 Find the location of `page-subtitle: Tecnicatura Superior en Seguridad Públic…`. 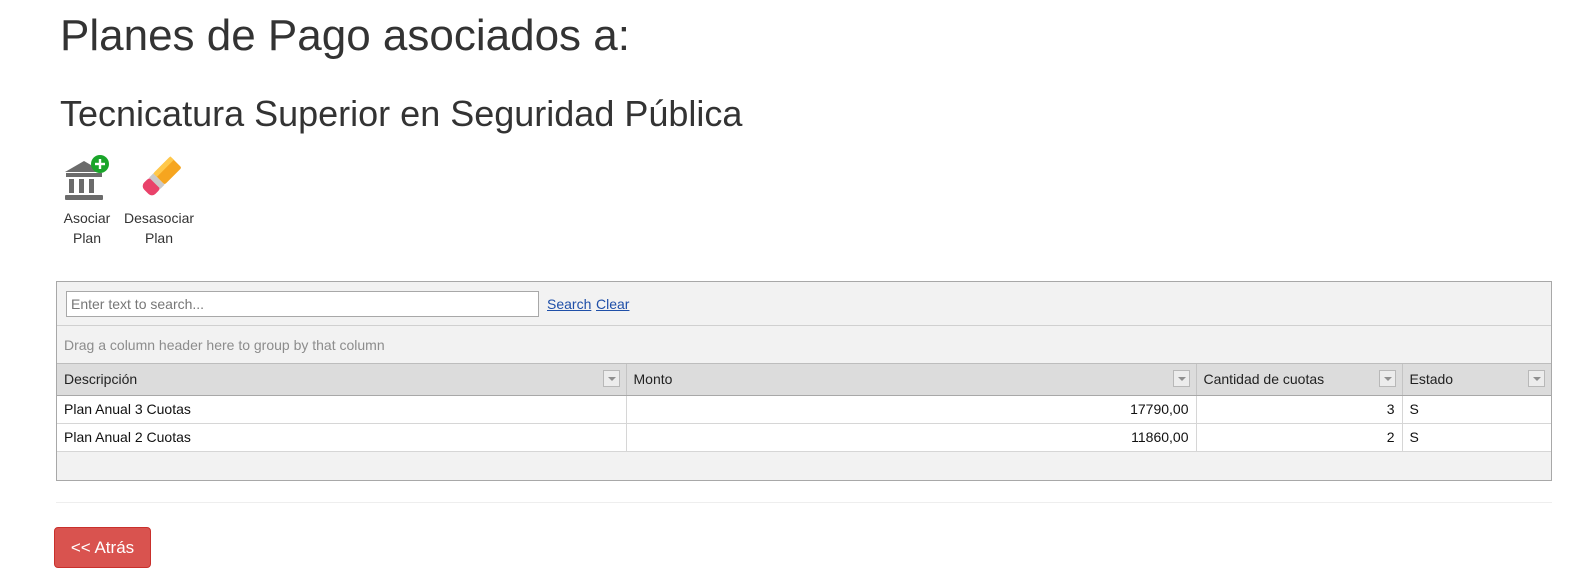

page-subtitle: Tecnicatura Superior en Seguridad Públic… is located at coordinates (401, 113).